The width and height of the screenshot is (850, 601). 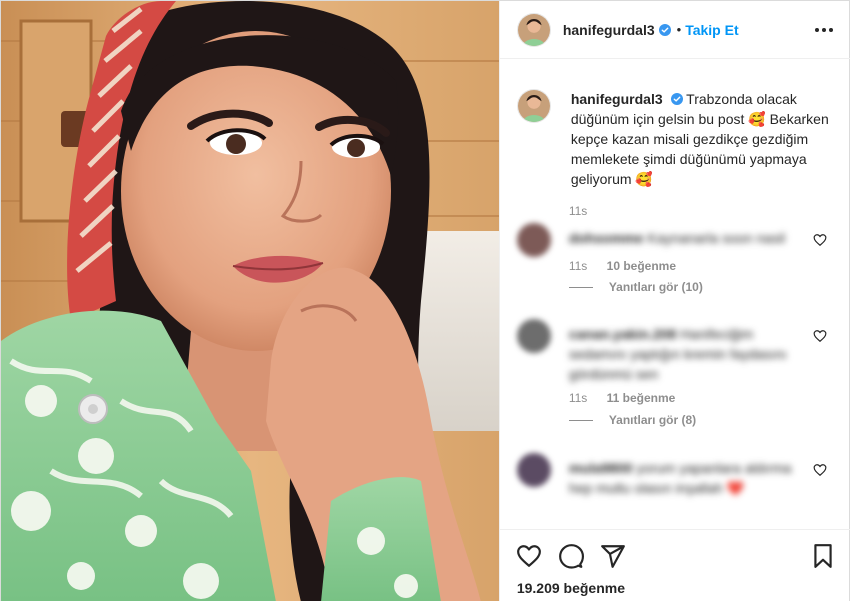 What do you see at coordinates (674, 565) in the screenshot?
I see `post-actions: 19.209 beğenme` at bounding box center [674, 565].